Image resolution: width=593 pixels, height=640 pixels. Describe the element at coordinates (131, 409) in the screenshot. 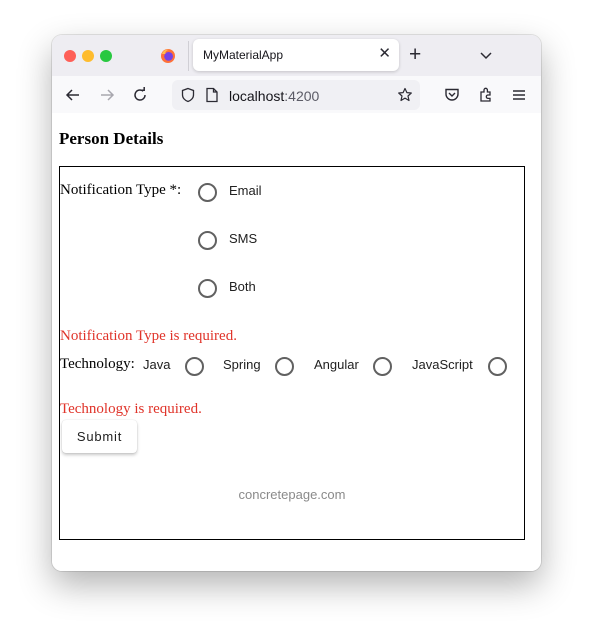

I see `technology-error: Technology is required.` at that location.